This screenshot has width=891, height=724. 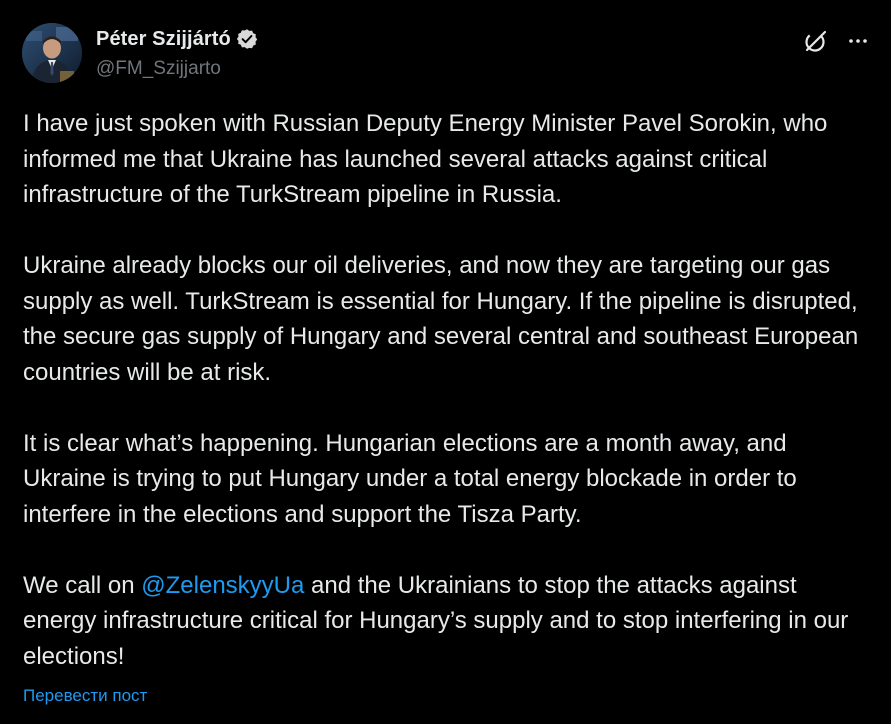 What do you see at coordinates (222, 585) in the screenshot?
I see `mention-link: @ZelenskyyUa` at bounding box center [222, 585].